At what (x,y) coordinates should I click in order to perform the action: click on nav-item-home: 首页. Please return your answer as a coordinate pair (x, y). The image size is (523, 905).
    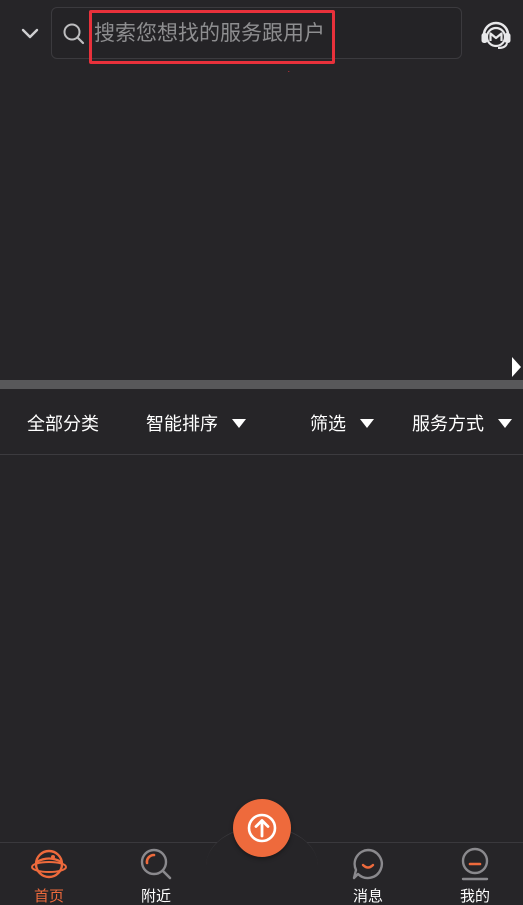
    Looking at the image, I should click on (49, 873).